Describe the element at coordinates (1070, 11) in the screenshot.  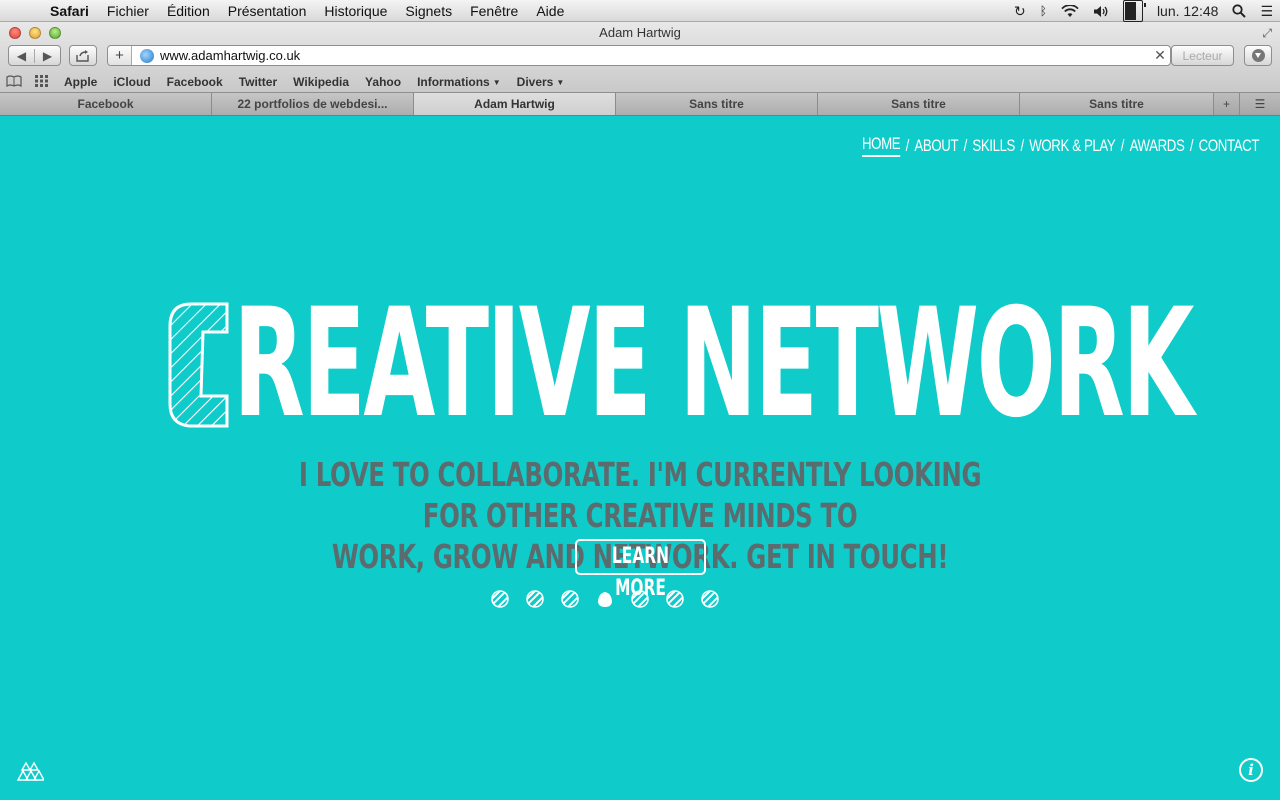
I see `wifi-icon` at that location.